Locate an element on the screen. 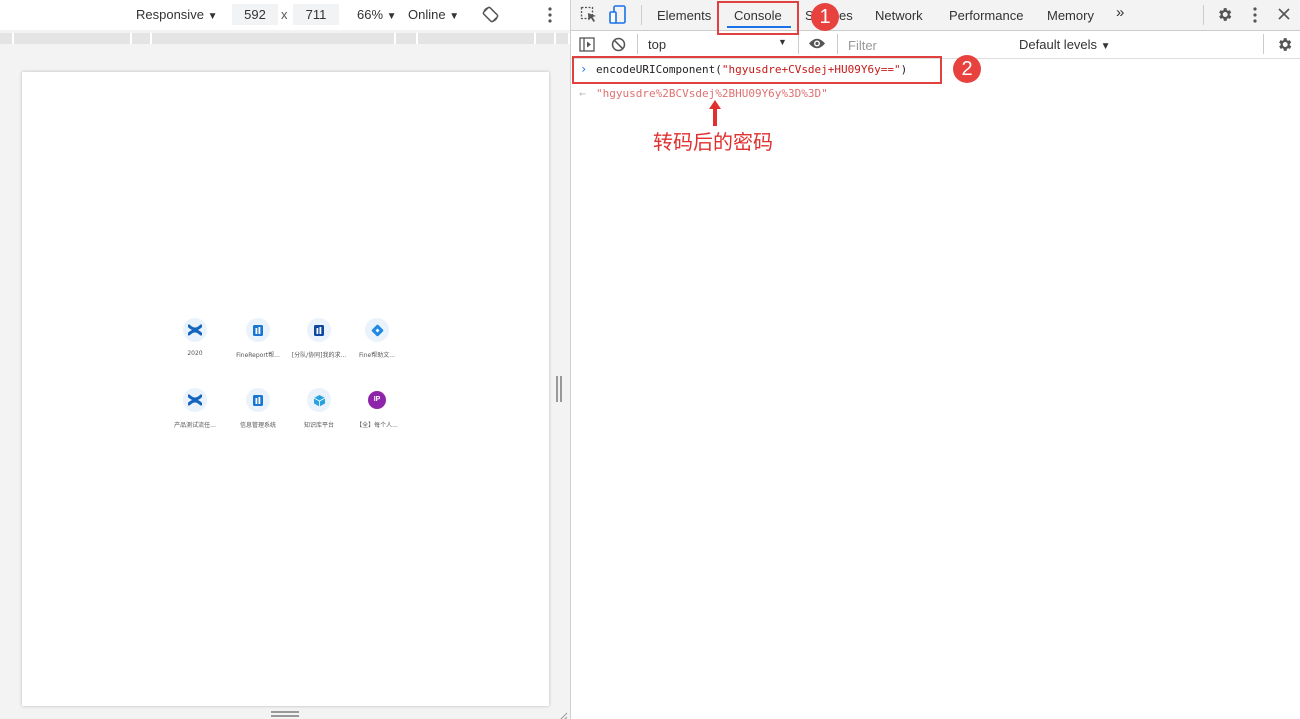 This screenshot has height=719, width=1300. throttling-label: Online is located at coordinates (427, 14).